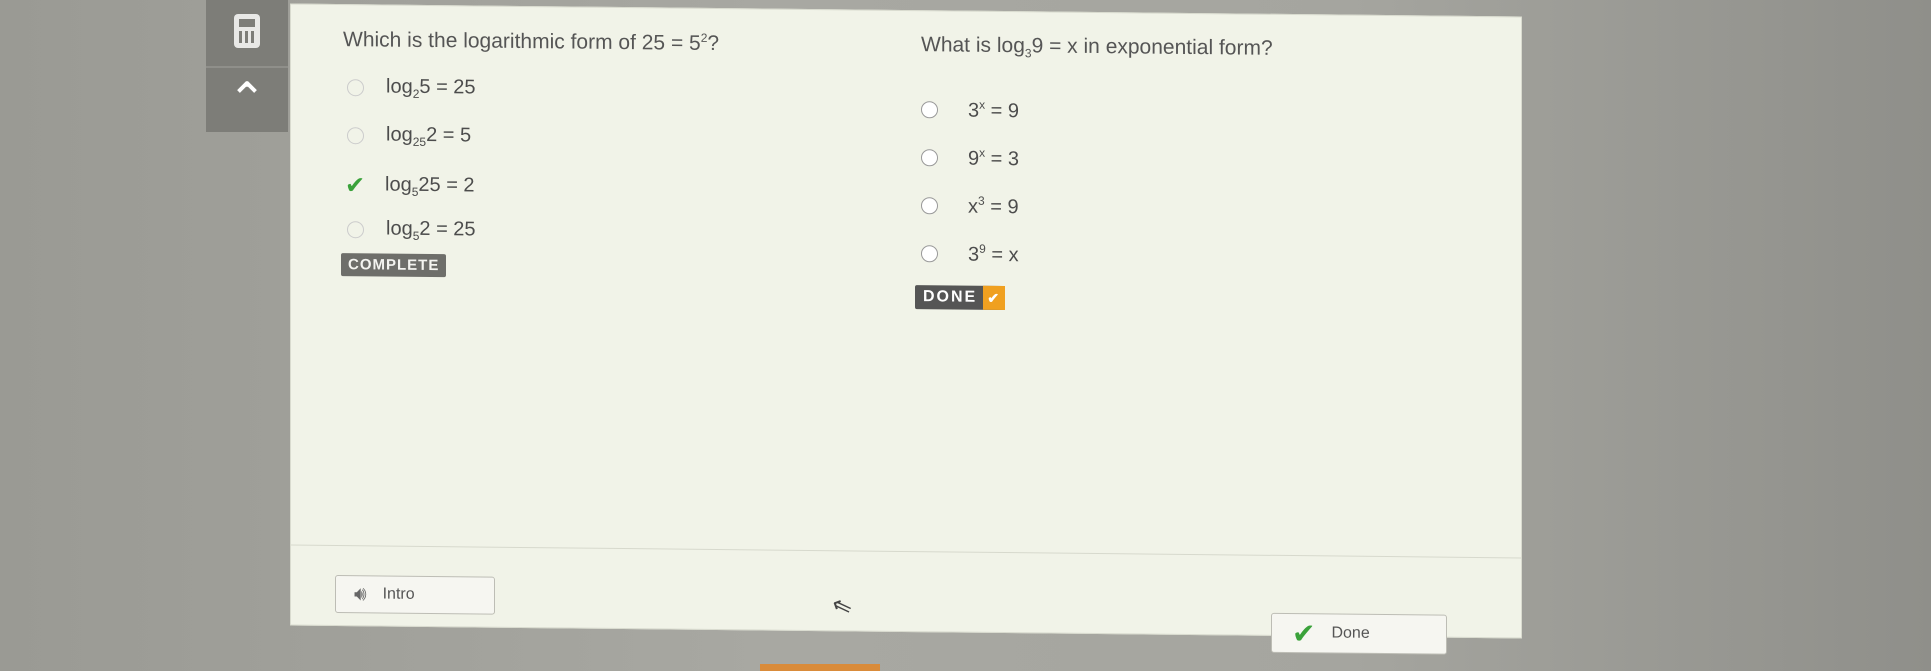 This screenshot has width=1931, height=671. What do you see at coordinates (1350, 633) in the screenshot?
I see `done-label: Done` at bounding box center [1350, 633].